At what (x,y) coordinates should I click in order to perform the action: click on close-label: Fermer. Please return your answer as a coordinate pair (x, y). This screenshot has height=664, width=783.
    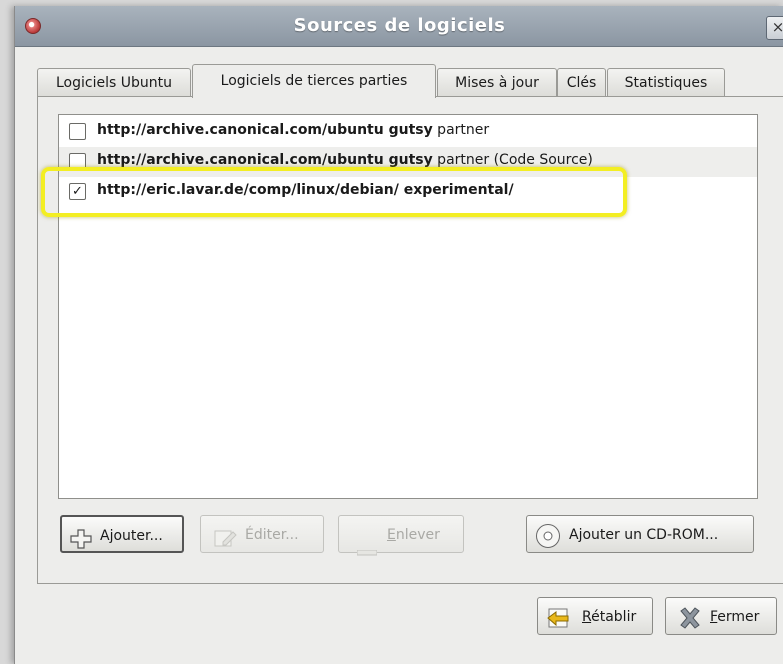
    Looking at the image, I should click on (734, 617).